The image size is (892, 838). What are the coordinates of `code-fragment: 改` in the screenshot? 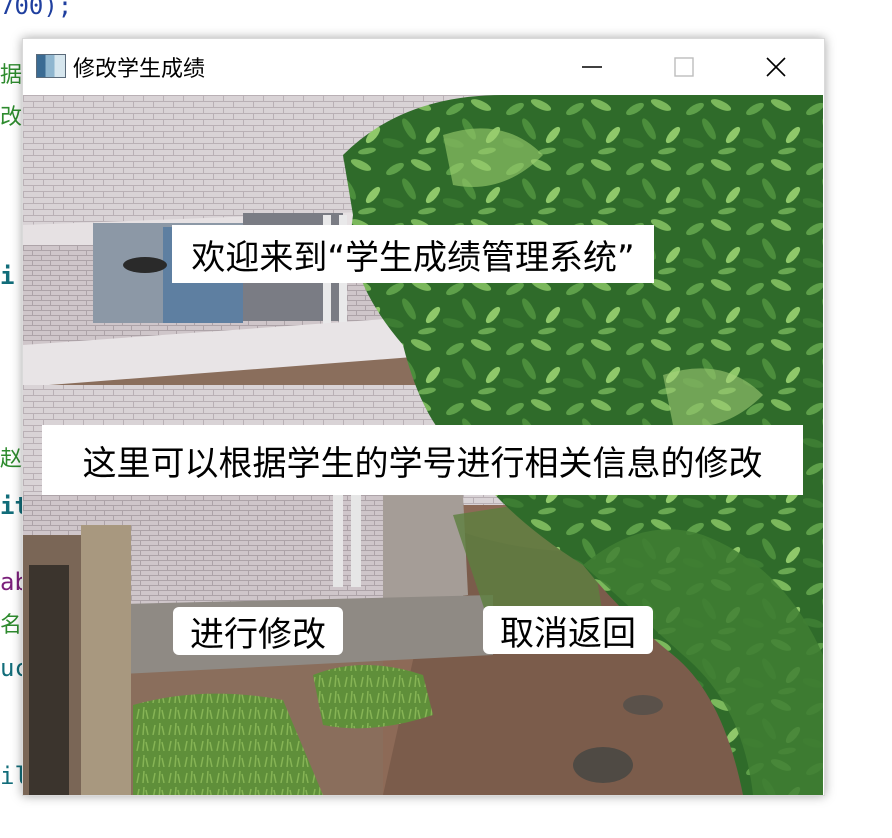 It's located at (11, 117).